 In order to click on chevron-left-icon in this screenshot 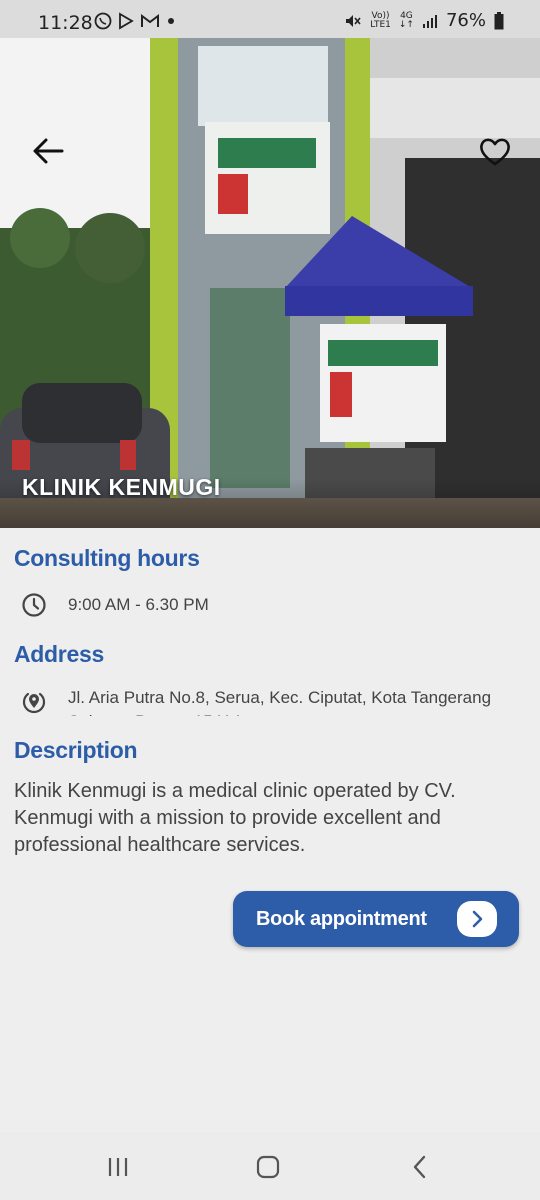, I will do `click(419, 1167)`.